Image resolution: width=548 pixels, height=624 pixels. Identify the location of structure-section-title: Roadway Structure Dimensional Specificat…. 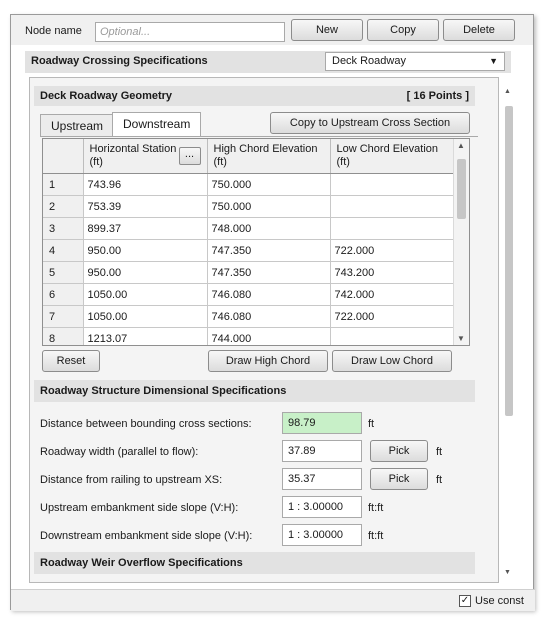
(163, 391).